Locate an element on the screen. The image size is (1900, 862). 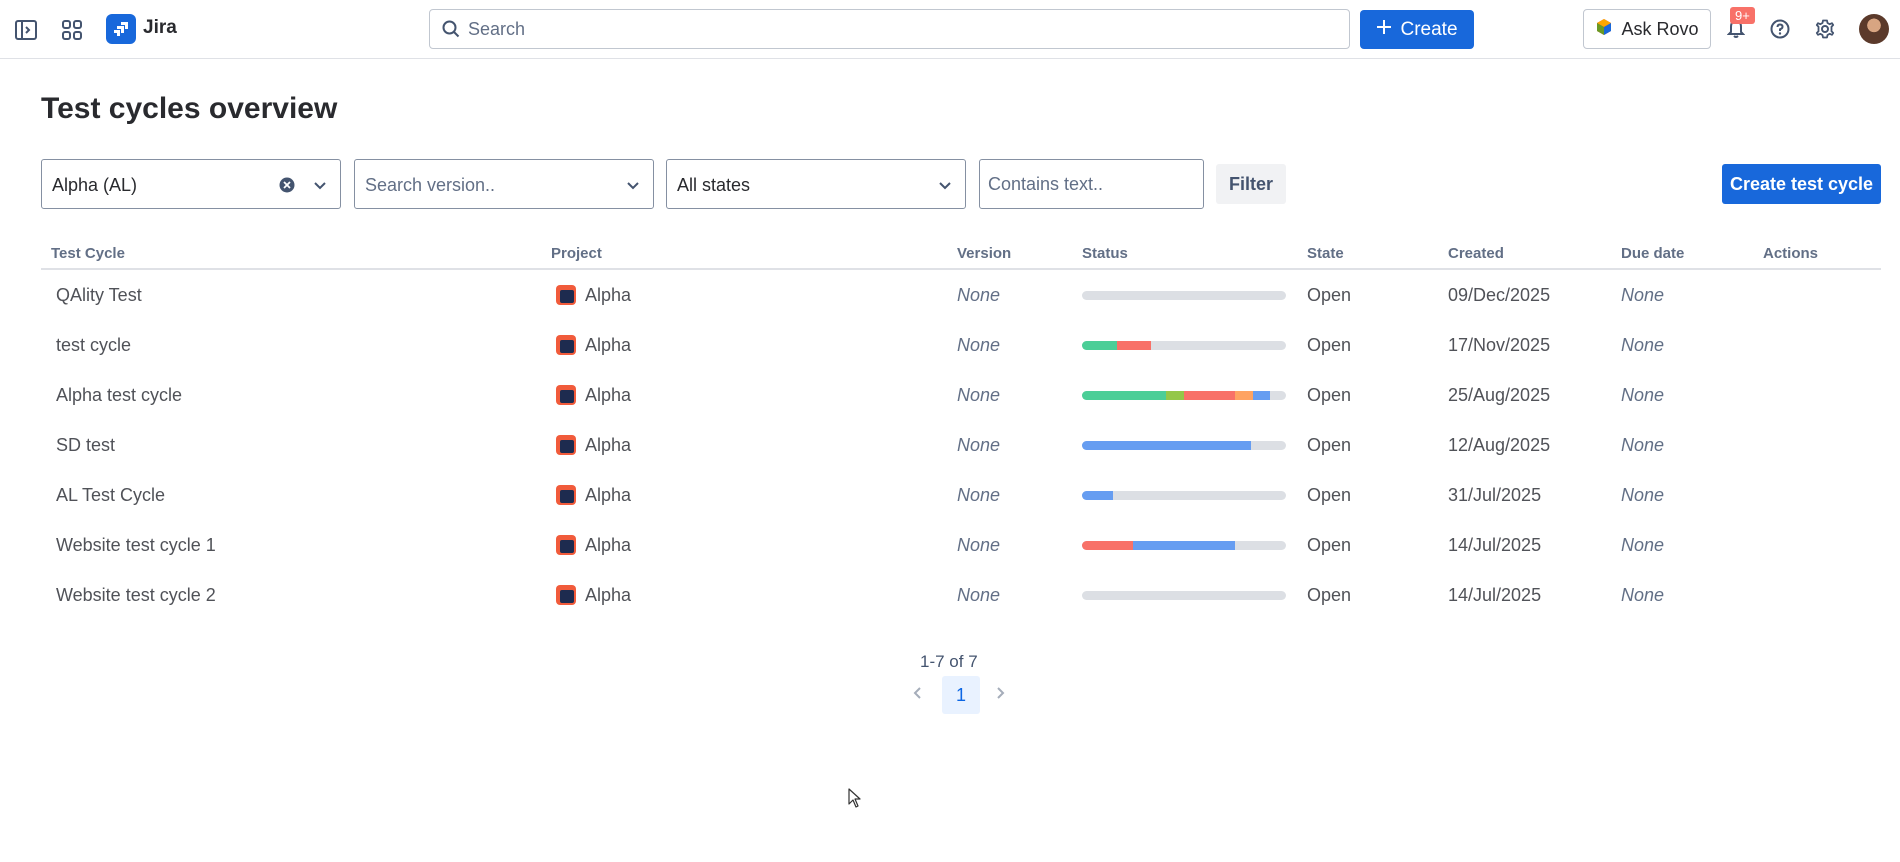
sidebar-toggle-icon is located at coordinates (26, 30).